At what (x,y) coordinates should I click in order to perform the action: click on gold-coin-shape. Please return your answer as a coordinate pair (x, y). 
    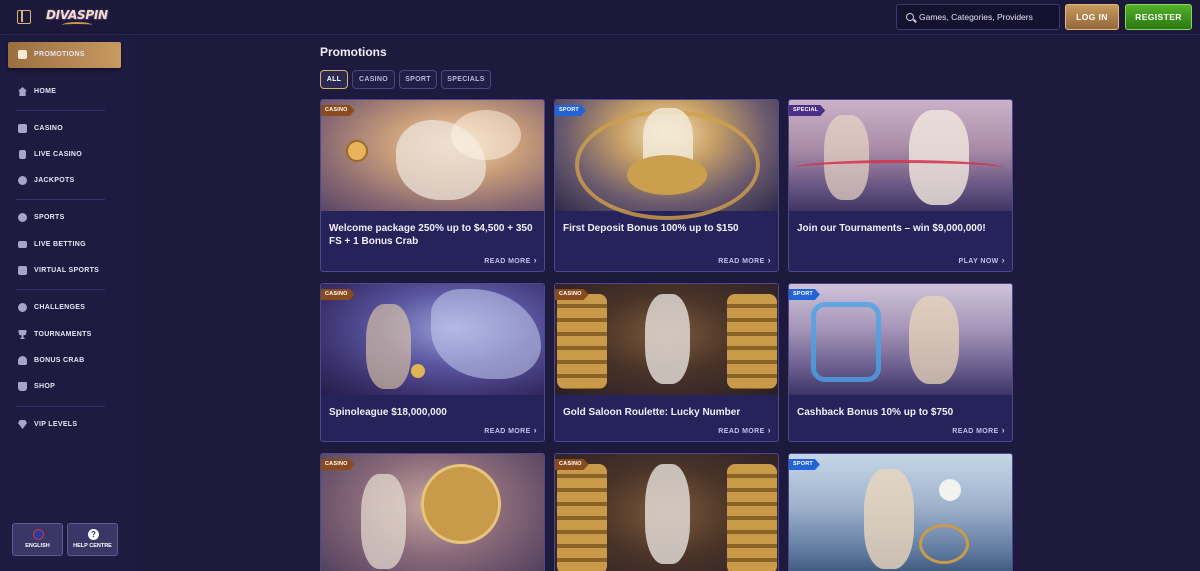
    Looking at the image, I should click on (418, 371).